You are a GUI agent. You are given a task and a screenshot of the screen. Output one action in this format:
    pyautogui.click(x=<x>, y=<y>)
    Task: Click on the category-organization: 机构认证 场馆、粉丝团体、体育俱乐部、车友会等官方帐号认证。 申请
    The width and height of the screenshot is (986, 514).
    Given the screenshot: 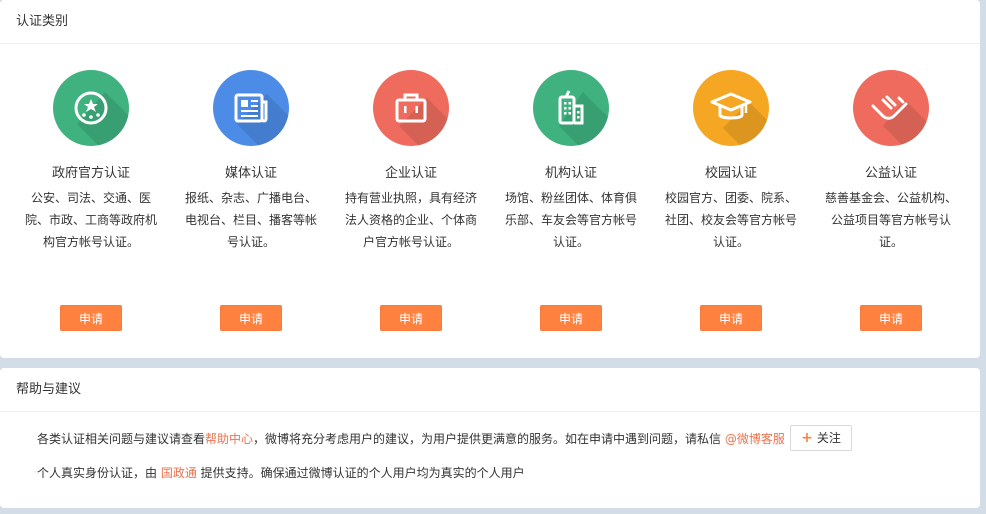 What is the action you would take?
    pyautogui.click(x=571, y=205)
    